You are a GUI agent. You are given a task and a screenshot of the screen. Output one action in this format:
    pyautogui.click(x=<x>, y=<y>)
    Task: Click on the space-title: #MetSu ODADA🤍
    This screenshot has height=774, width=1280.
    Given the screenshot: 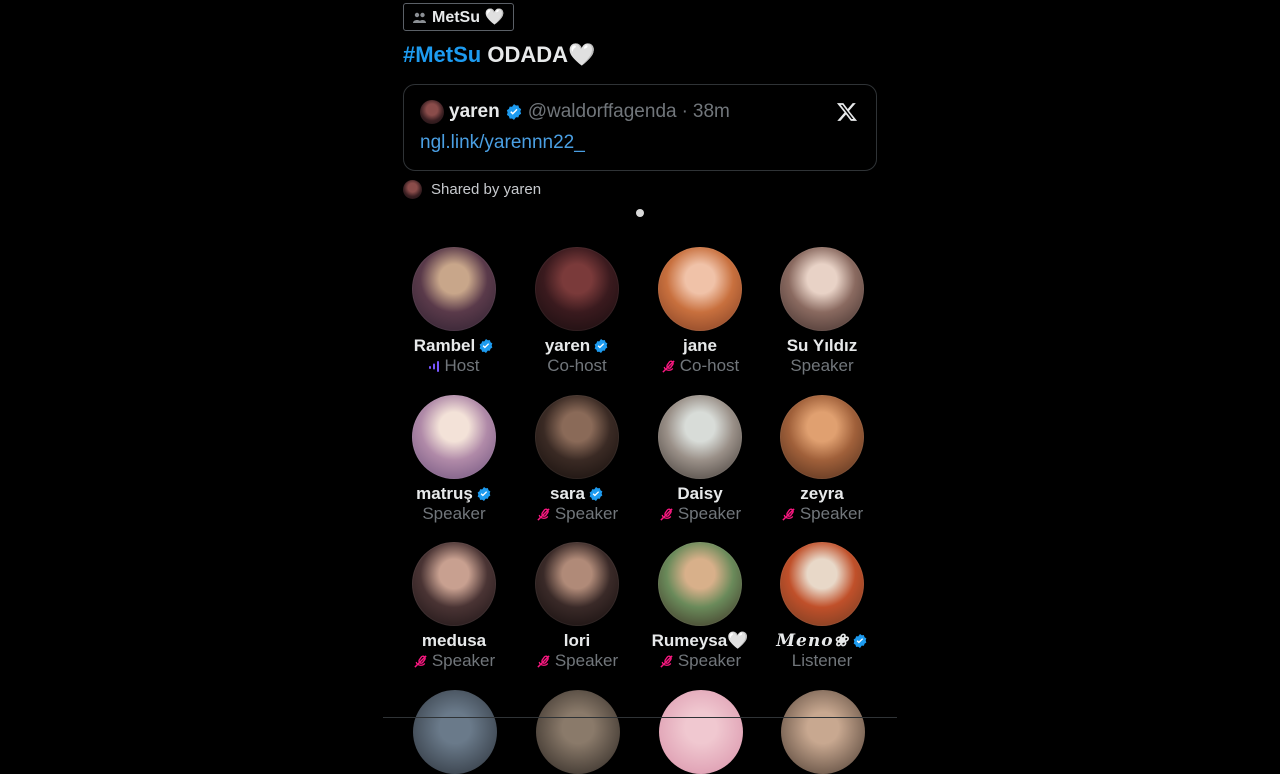 What is the action you would take?
    pyautogui.click(x=499, y=55)
    